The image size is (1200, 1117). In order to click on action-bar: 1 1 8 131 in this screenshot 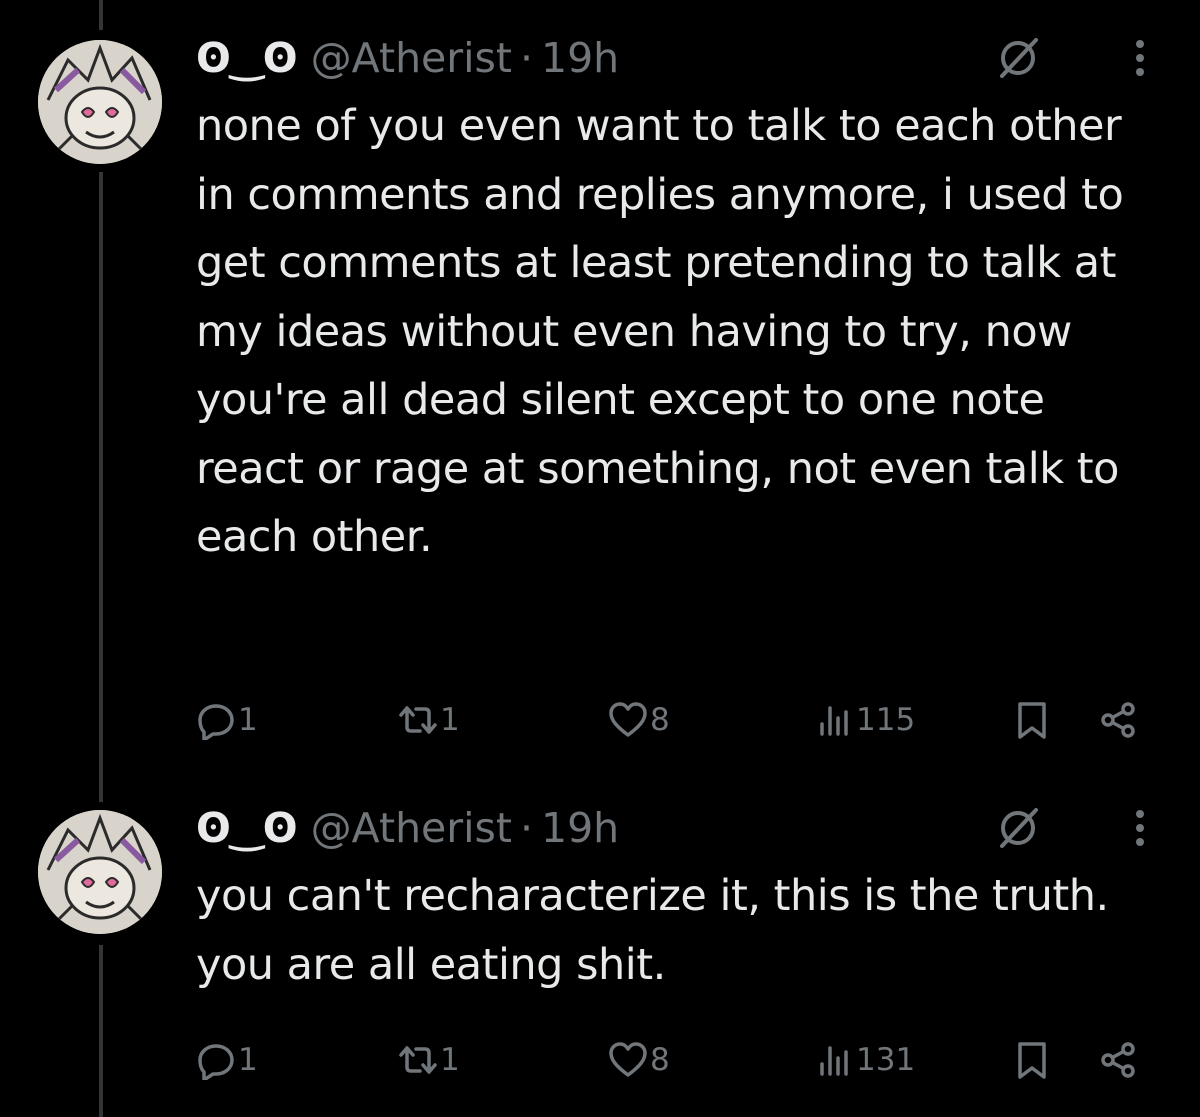, I will do `click(600, 1060)`.